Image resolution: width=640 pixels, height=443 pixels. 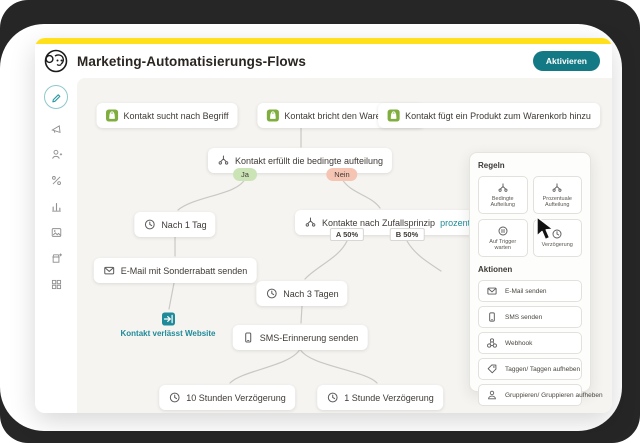 I want to click on pencil-icon, so click(x=56, y=97).